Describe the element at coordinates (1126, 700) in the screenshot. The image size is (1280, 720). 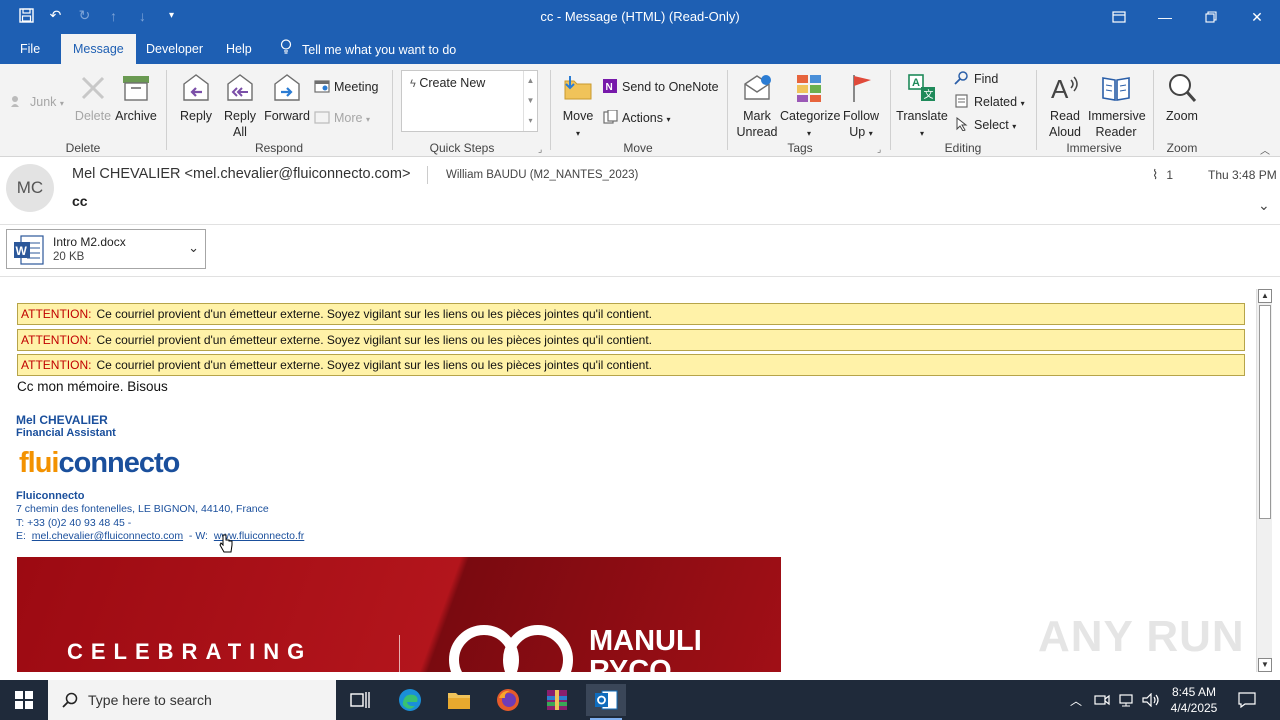
I see `network-icon` at that location.